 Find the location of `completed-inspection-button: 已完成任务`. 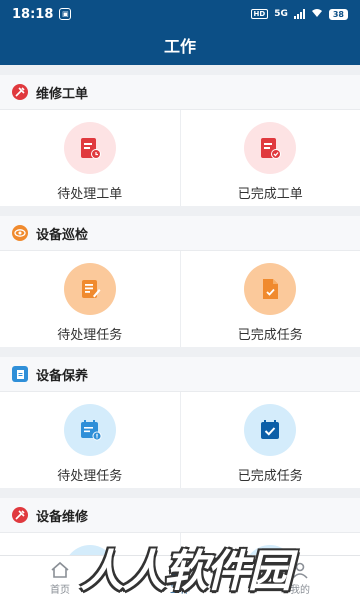

completed-inspection-button: 已完成任务 is located at coordinates (269, 299).